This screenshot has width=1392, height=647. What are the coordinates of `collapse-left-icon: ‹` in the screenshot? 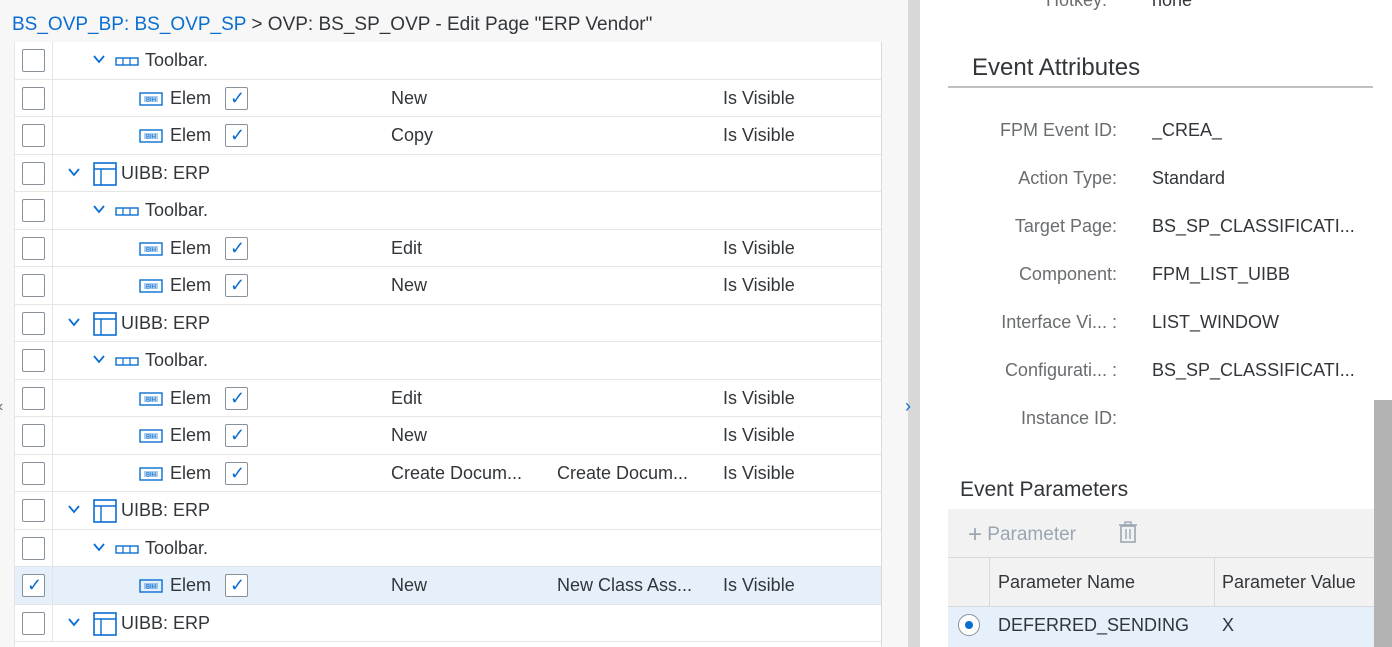 It's located at (1, 407).